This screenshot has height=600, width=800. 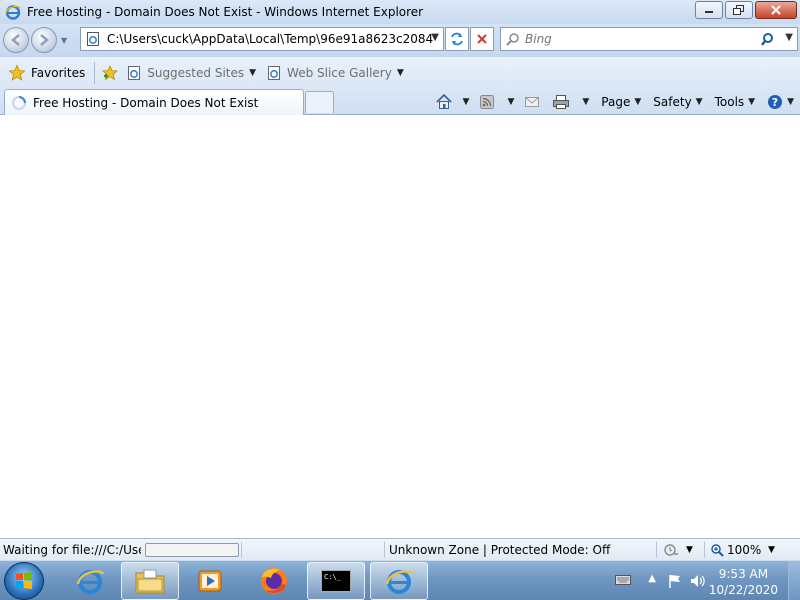 What do you see at coordinates (58, 72) in the screenshot?
I see `favorites-label: Favorites` at bounding box center [58, 72].